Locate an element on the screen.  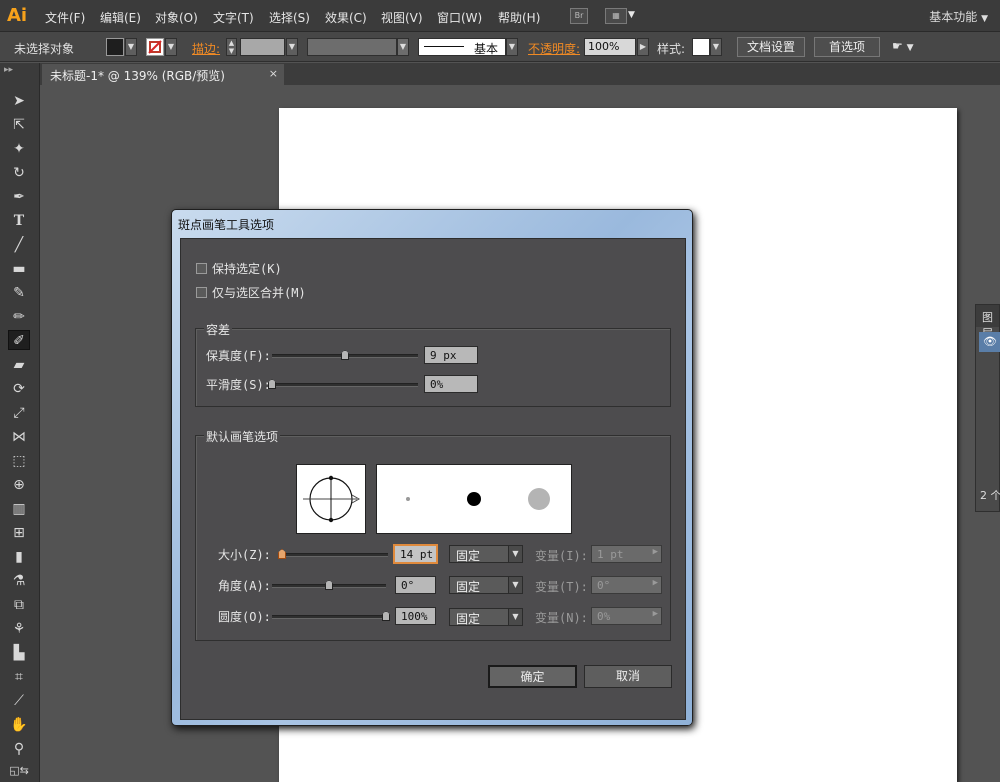
column-graph-tool-icon: ▙ is located at coordinates (19, 653).